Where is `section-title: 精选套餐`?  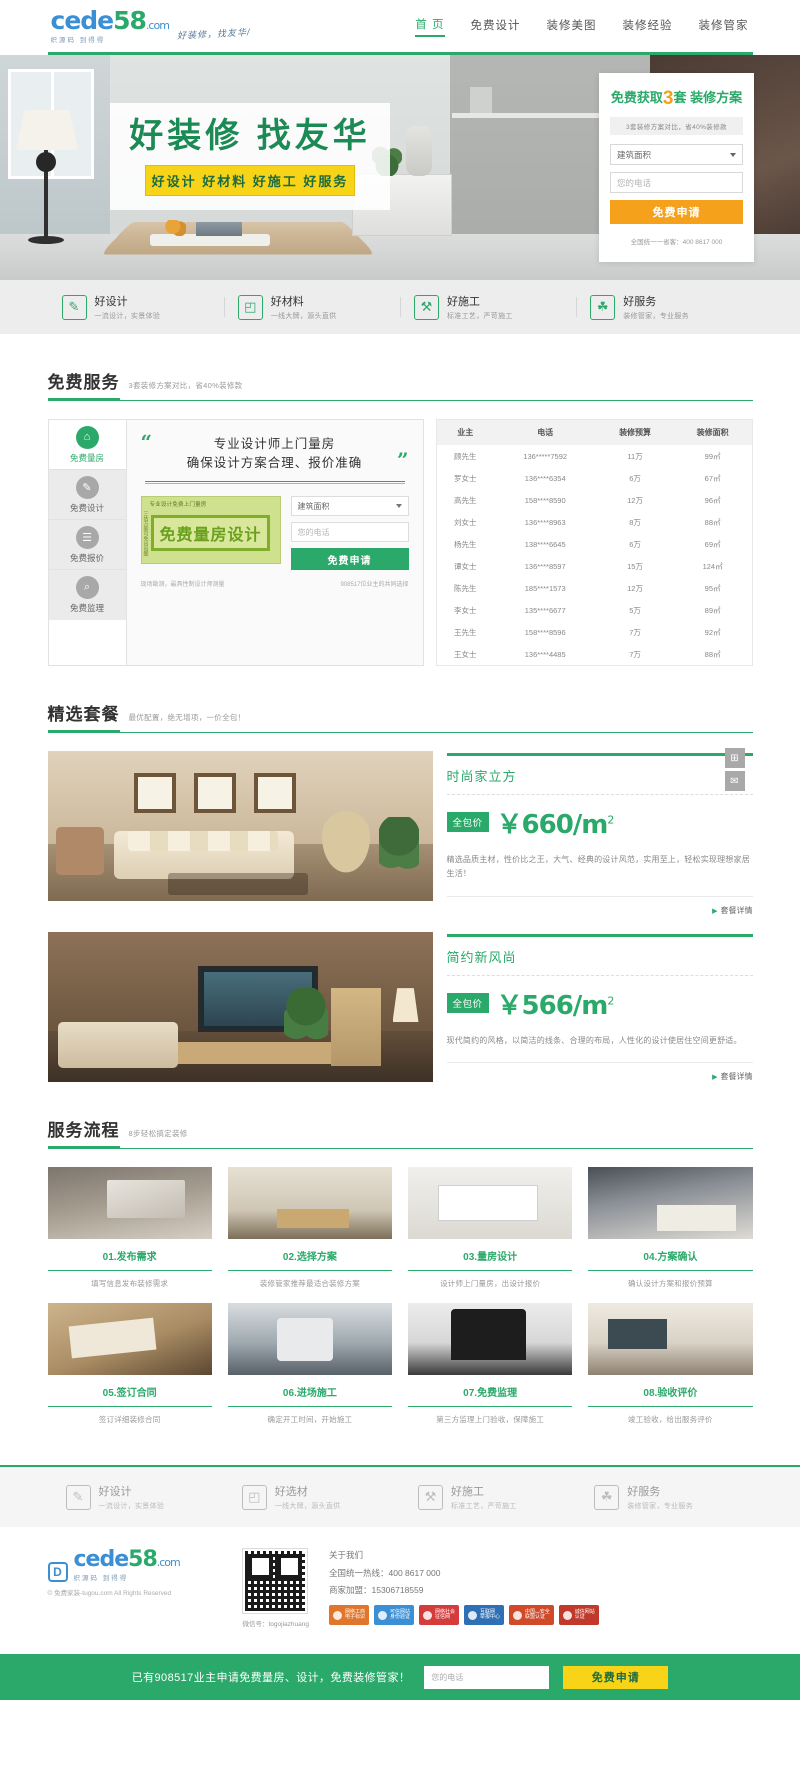
section-title: 精选套餐 is located at coordinates (83, 716).